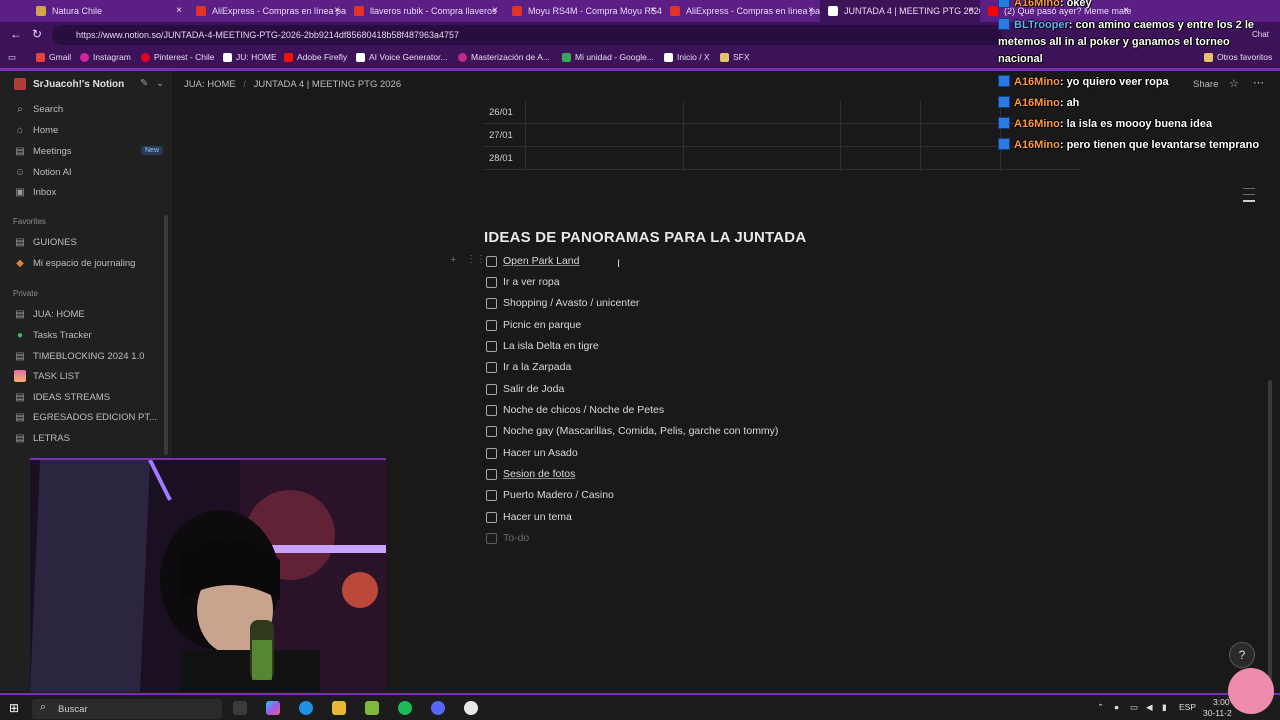 This screenshot has width=1280, height=720. I want to click on browser-tab-active: JUNTADA 4 | MEETING PTG 2026 ×, so click(900, 11).